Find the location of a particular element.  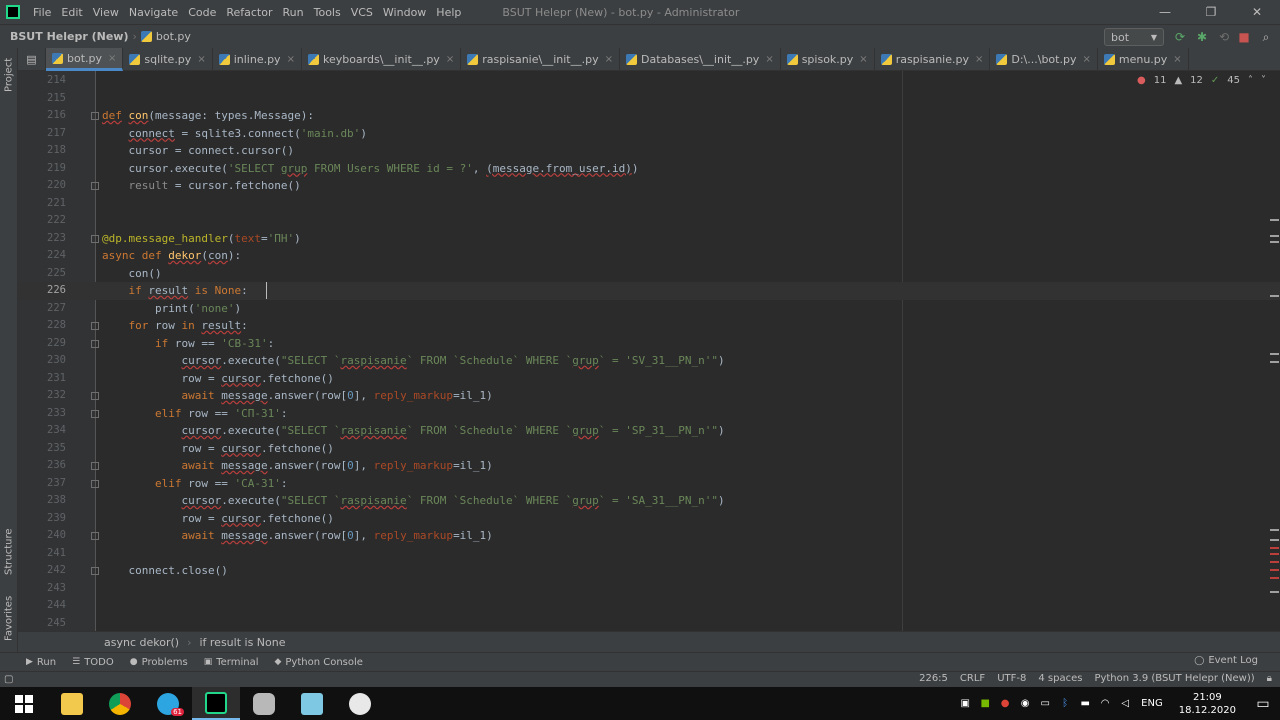

code-line: 222 is located at coordinates (649, 221).